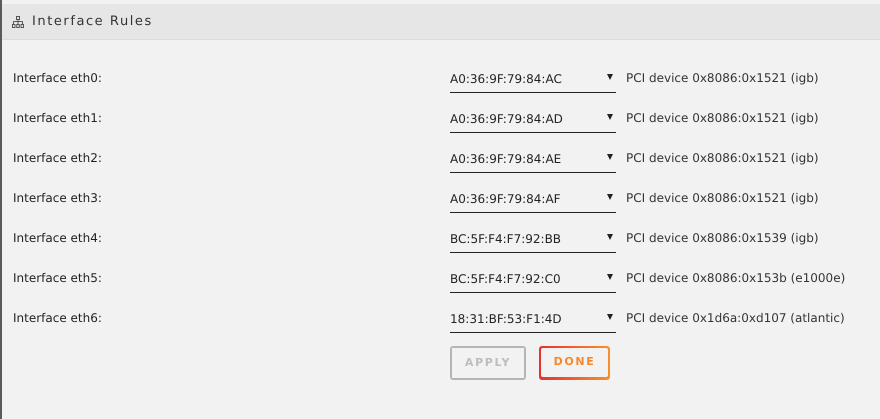 Image resolution: width=880 pixels, height=419 pixels. What do you see at coordinates (58, 118) in the screenshot?
I see `interface-label: Interface eth1:` at bounding box center [58, 118].